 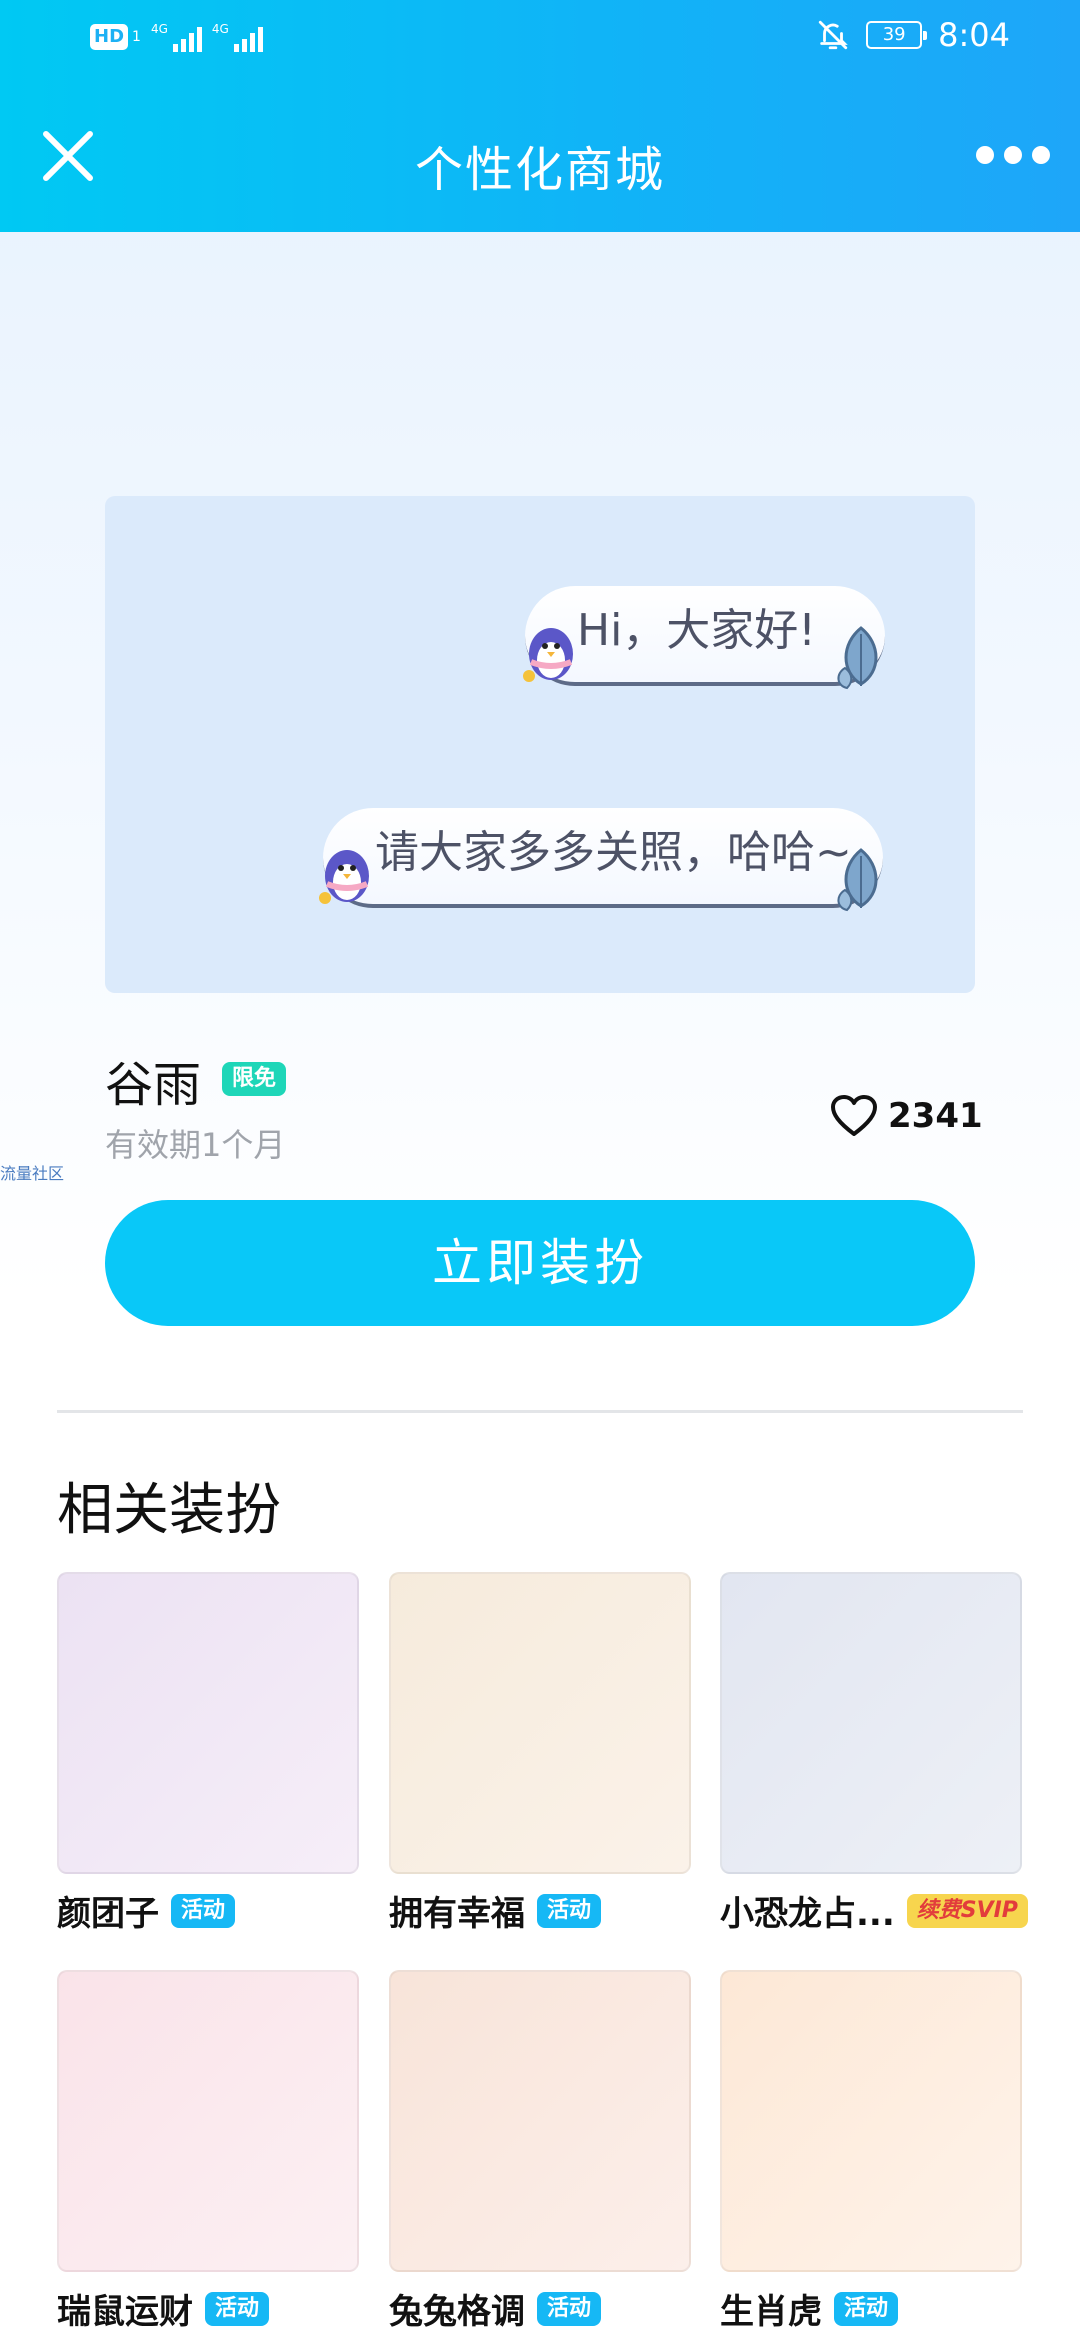 What do you see at coordinates (1014, 155) in the screenshot?
I see `more-icon` at bounding box center [1014, 155].